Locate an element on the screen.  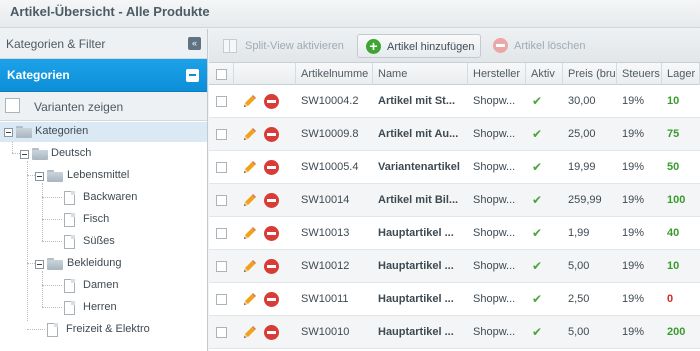
column-header-active: Aktiv is located at coordinates (544, 74).